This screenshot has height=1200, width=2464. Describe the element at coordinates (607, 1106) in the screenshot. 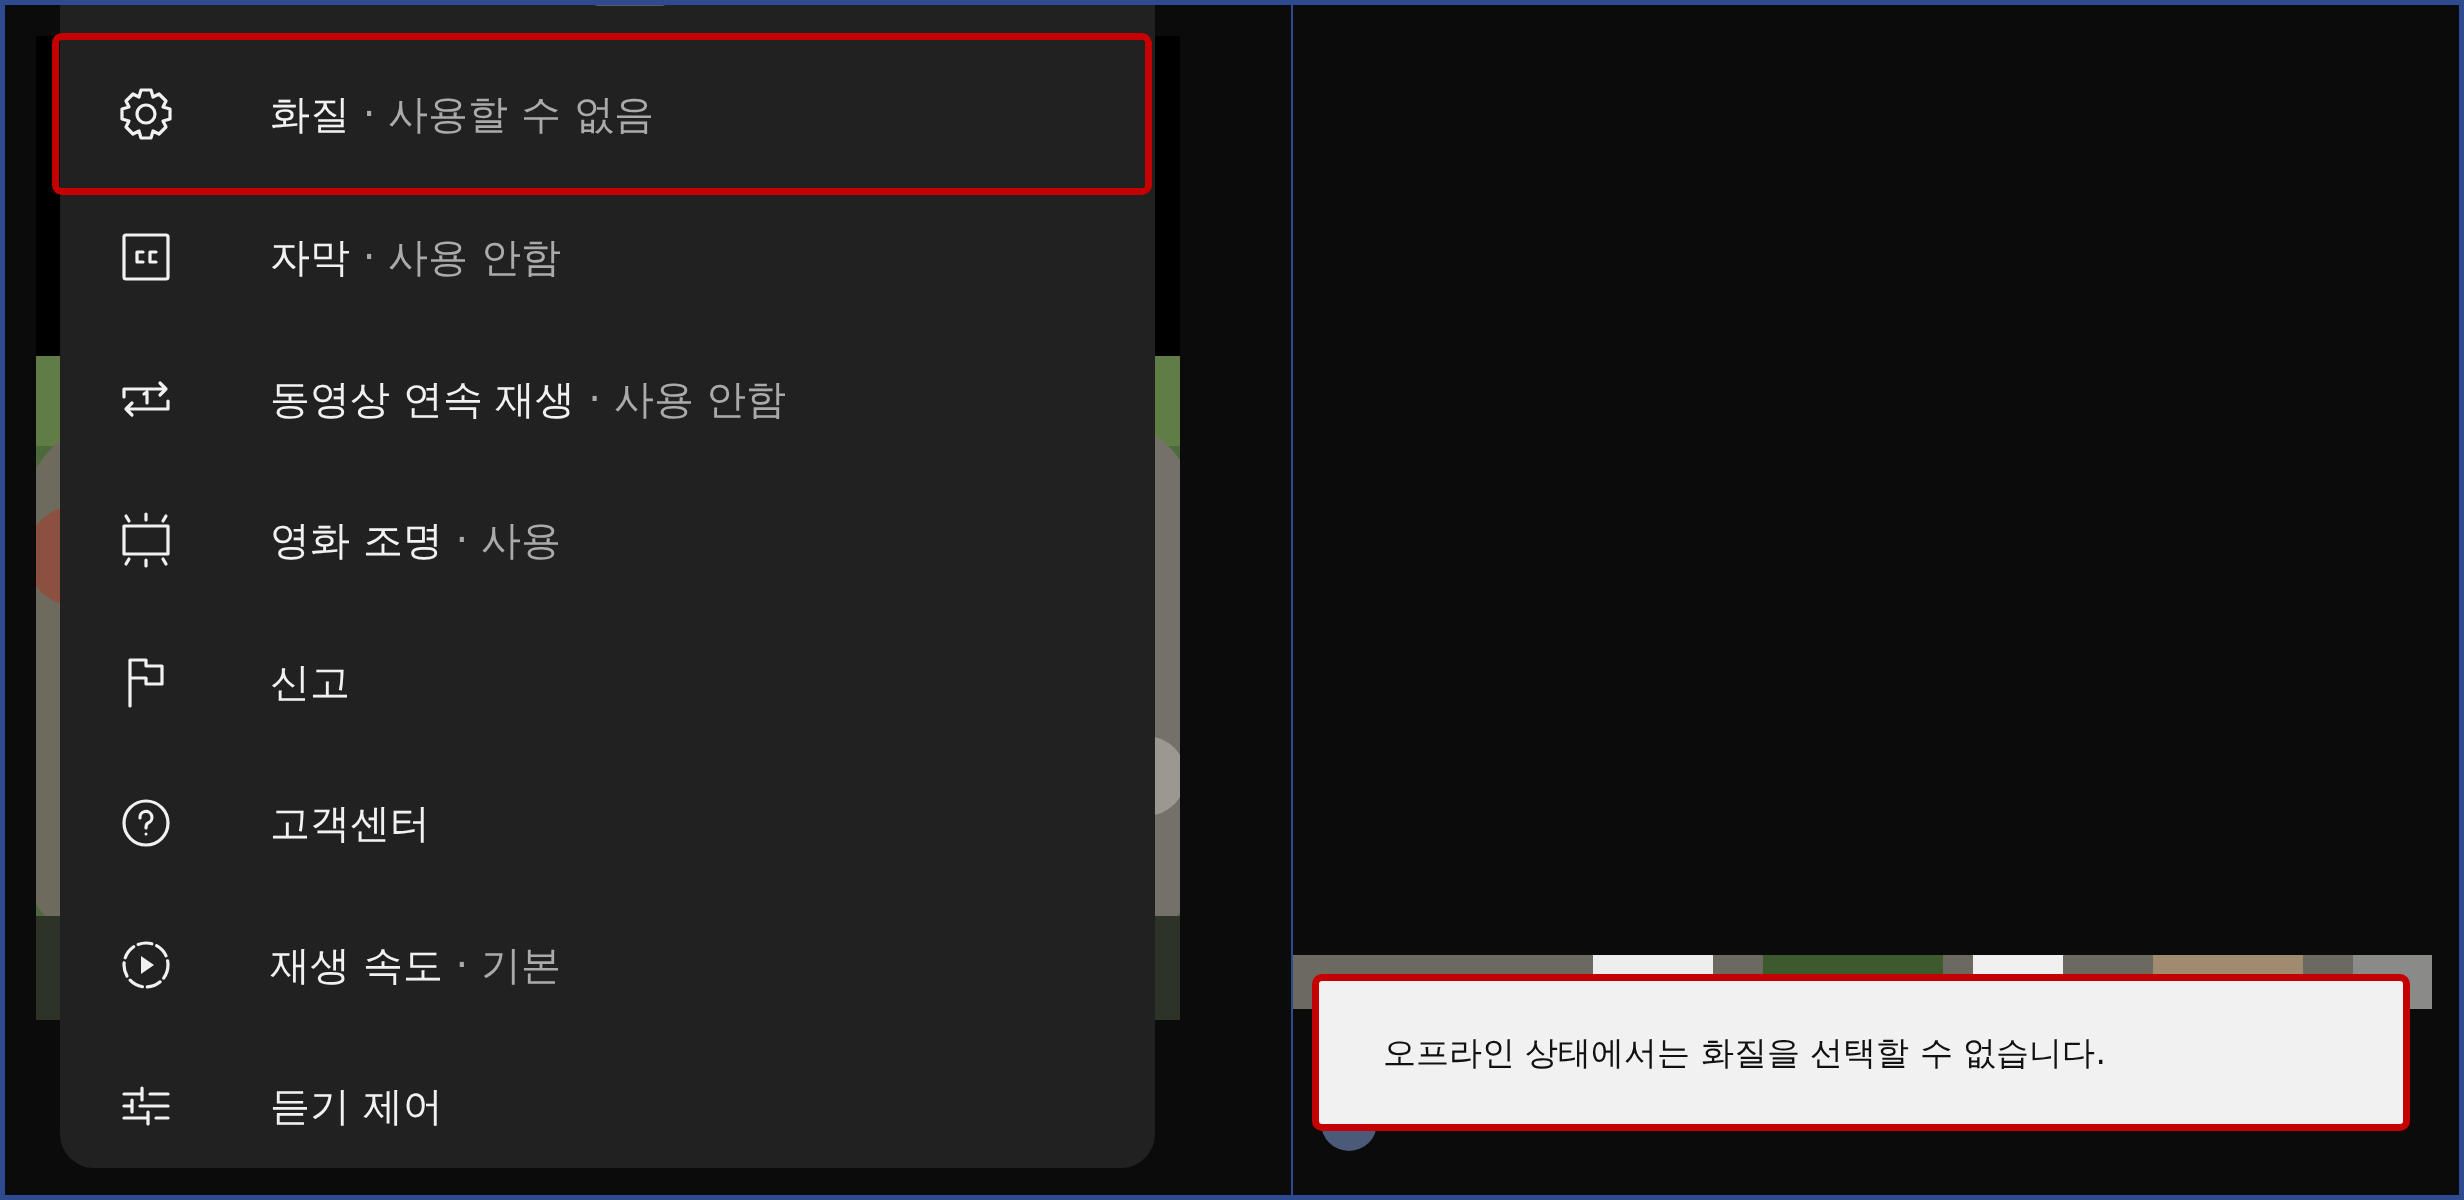

I see `menu-item: 듣기 제어` at that location.